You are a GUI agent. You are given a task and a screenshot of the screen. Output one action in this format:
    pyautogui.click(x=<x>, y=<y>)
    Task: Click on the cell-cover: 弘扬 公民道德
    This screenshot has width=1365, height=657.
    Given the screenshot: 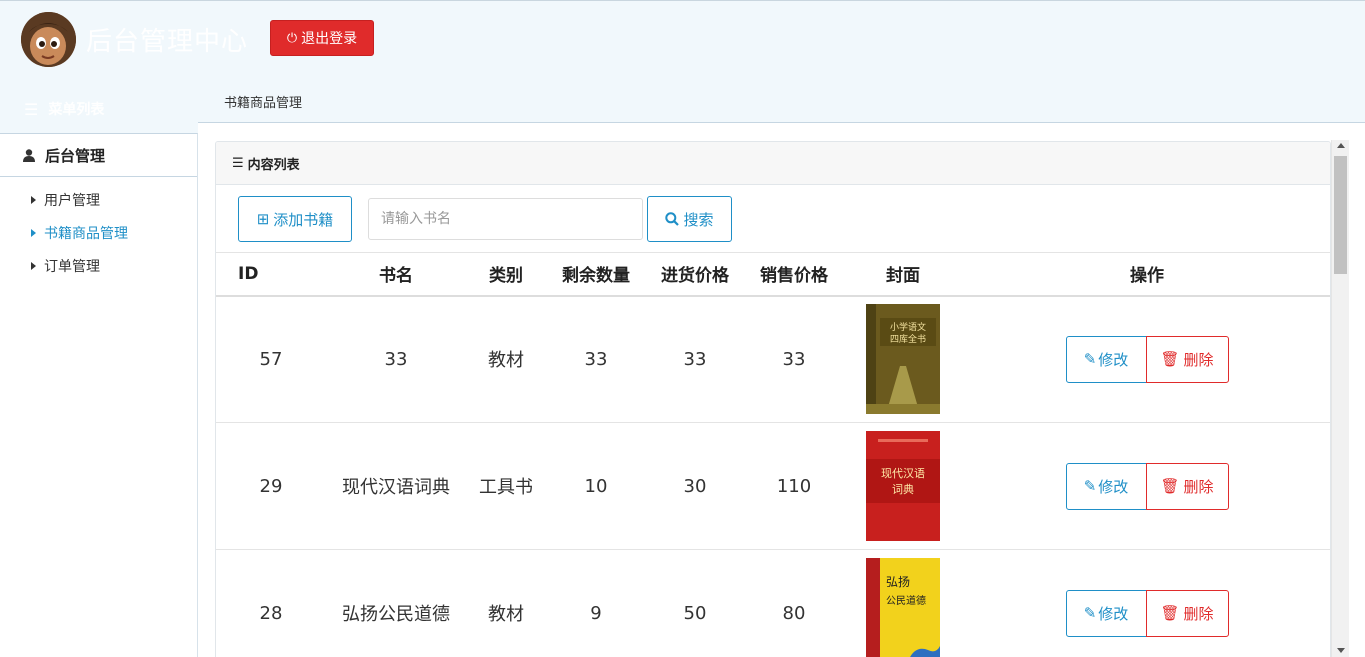 What is the action you would take?
    pyautogui.click(x=903, y=603)
    